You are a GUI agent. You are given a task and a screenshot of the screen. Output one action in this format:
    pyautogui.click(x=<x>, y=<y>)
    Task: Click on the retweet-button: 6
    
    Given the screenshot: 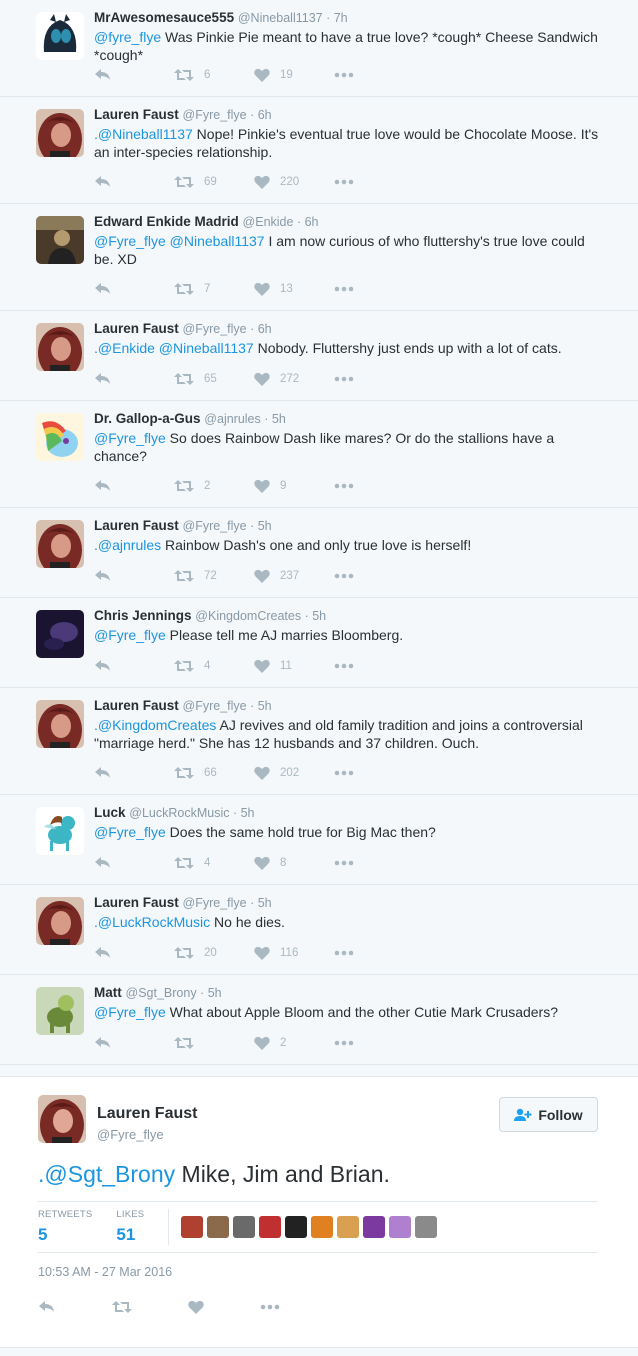 What is the action you would take?
    pyautogui.click(x=214, y=75)
    